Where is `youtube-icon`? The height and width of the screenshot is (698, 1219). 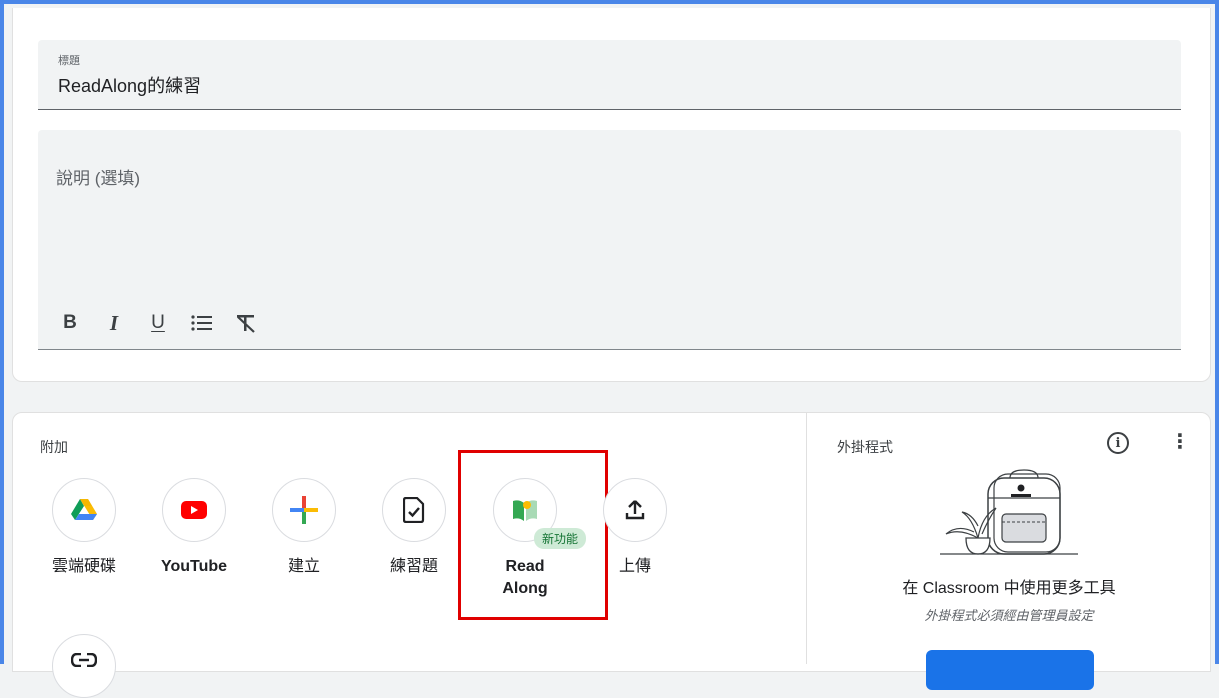 youtube-icon is located at coordinates (194, 510).